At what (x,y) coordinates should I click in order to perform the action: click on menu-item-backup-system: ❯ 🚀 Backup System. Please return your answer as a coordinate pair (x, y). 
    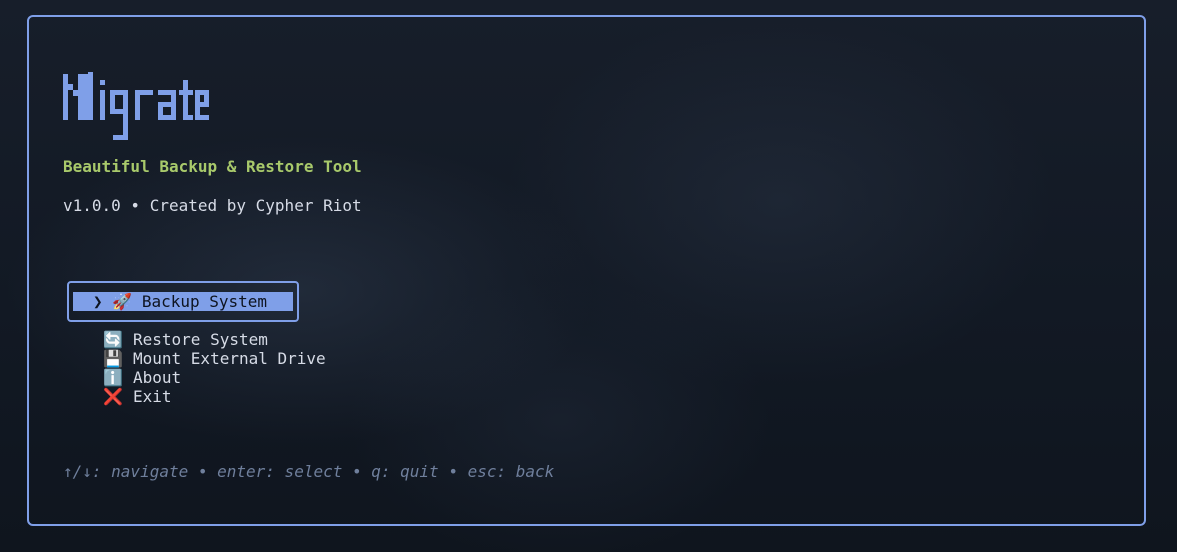
    Looking at the image, I should click on (183, 301).